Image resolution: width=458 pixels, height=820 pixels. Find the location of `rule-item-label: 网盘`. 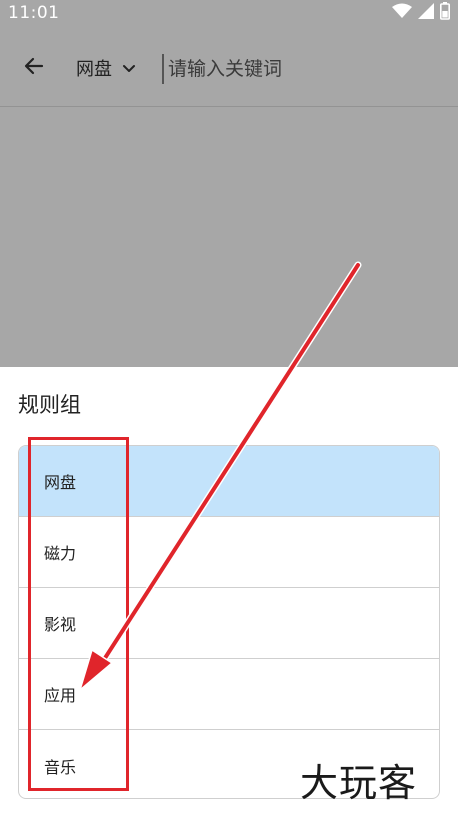

rule-item-label: 网盘 is located at coordinates (60, 482).